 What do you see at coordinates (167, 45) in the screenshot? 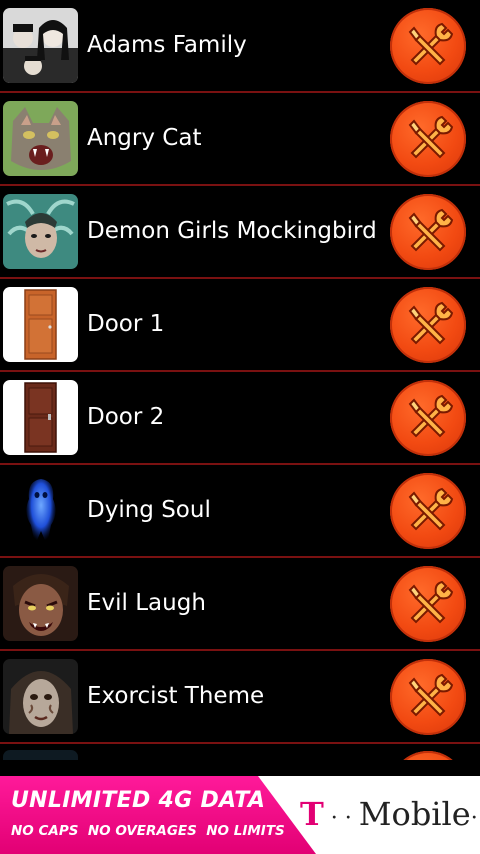
I see `item-label: Adams Family` at bounding box center [167, 45].